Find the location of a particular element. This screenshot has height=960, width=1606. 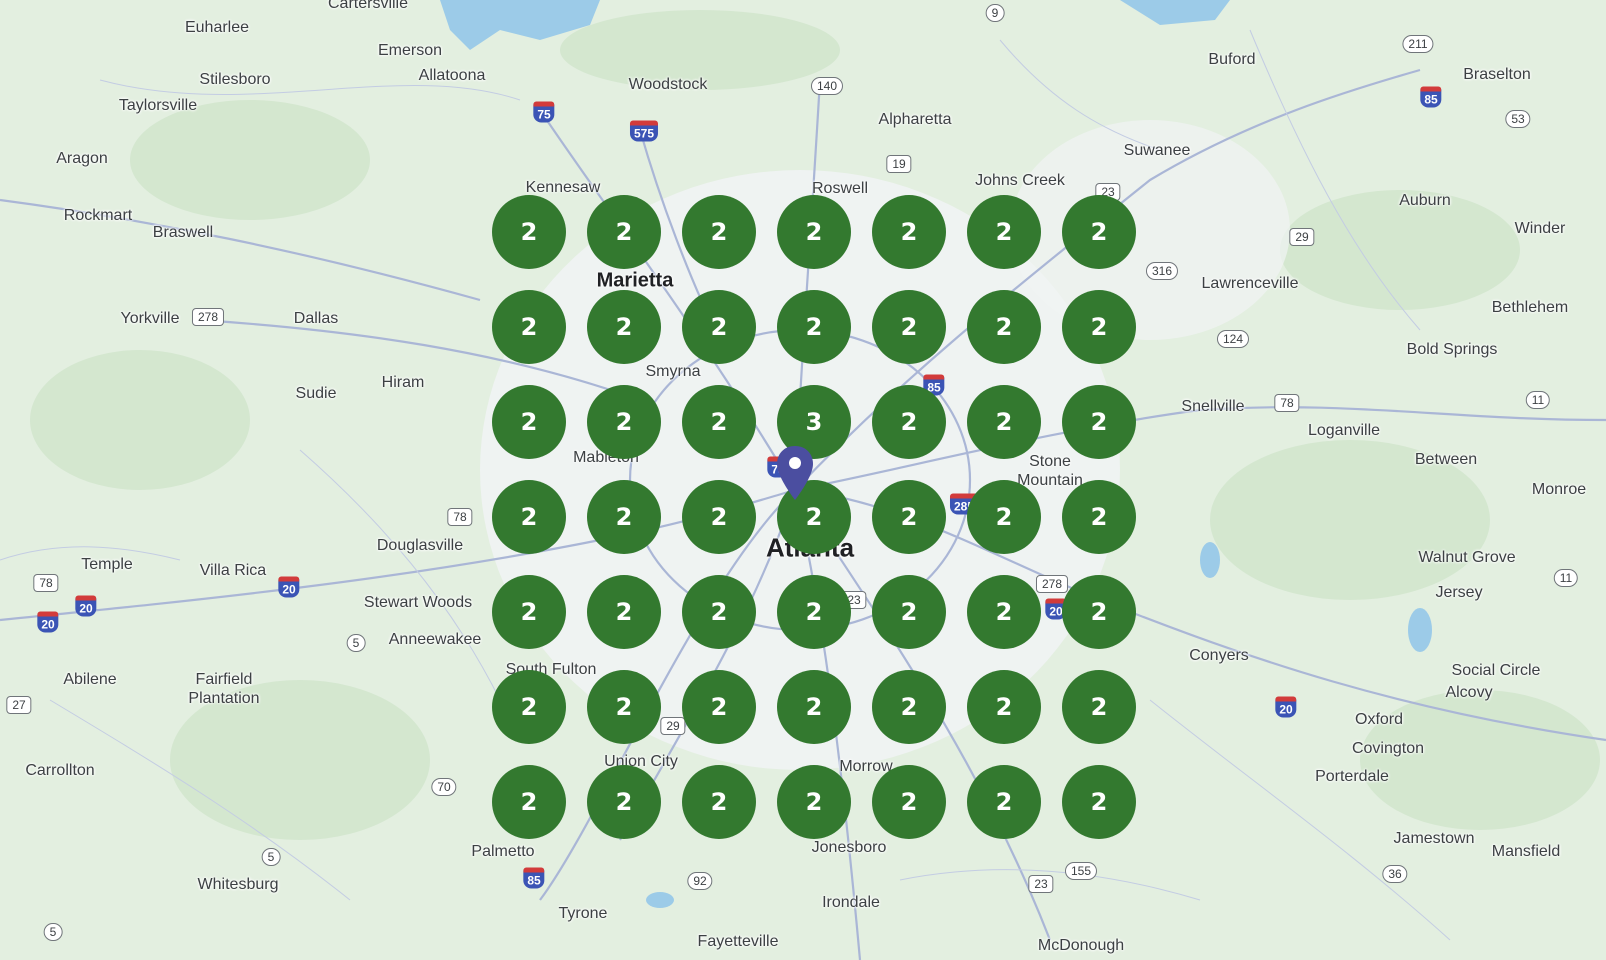

place-label: Between is located at coordinates (1446, 459).